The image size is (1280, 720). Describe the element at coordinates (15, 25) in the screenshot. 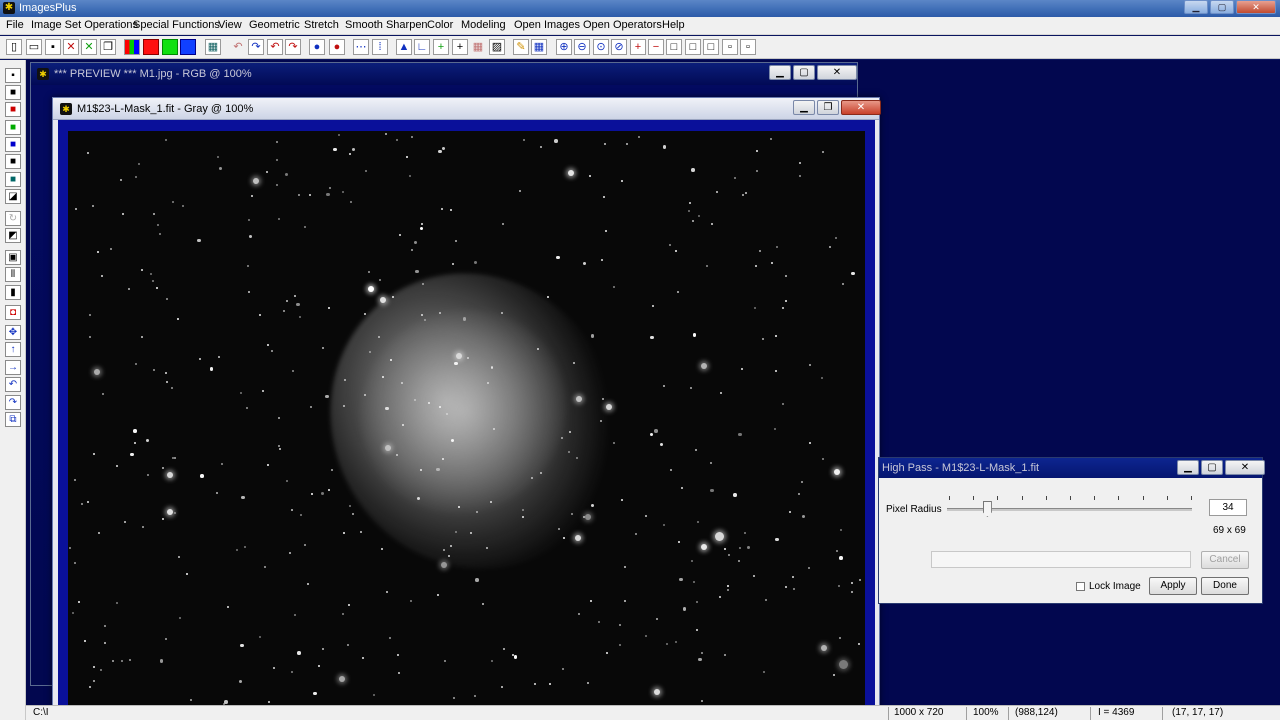

I see `menu-file: File` at that location.